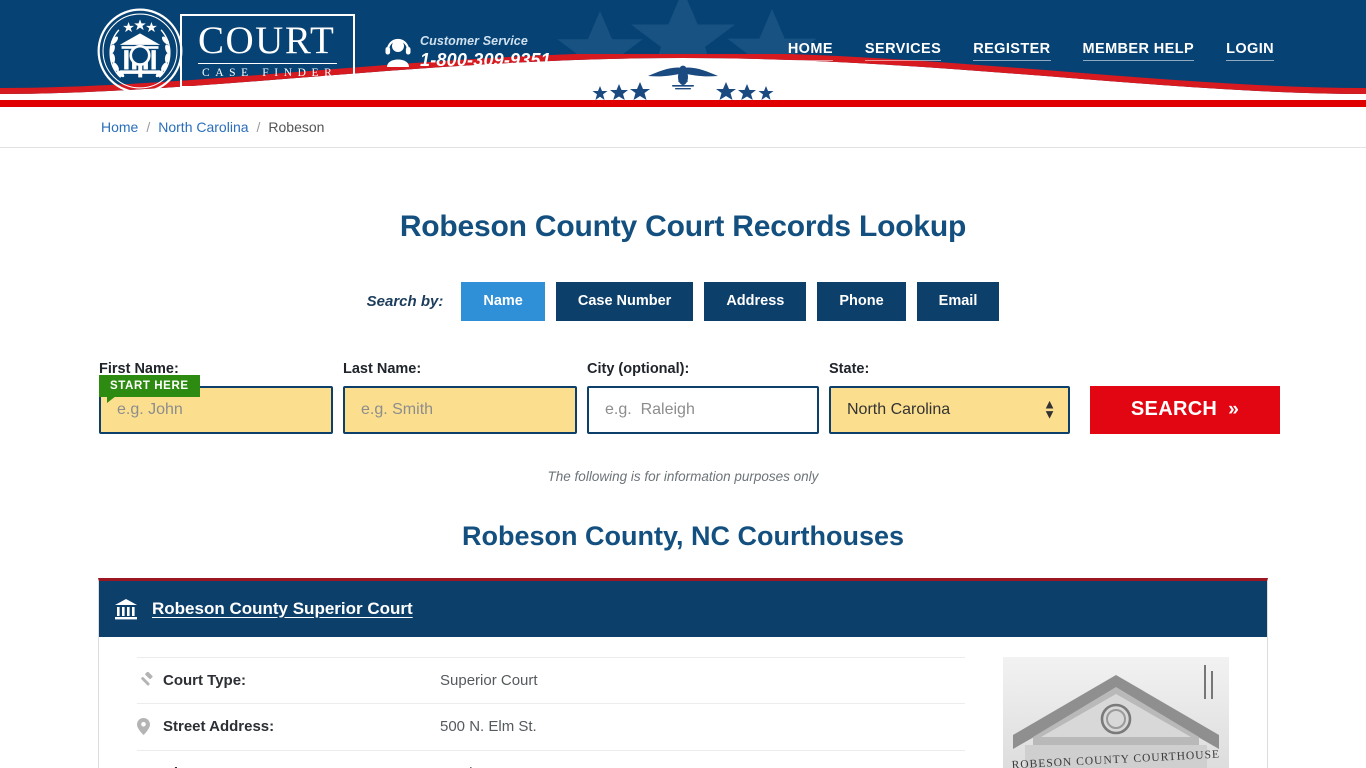  What do you see at coordinates (203, 127) in the screenshot?
I see `breadcrumb-state: North Carolina` at bounding box center [203, 127].